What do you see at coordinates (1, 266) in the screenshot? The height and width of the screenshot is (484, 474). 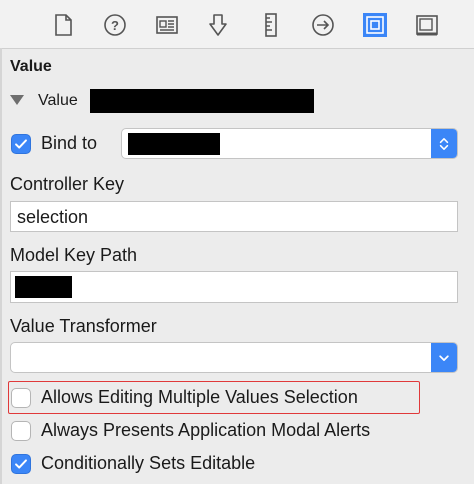 I see `panel-edge` at bounding box center [1, 266].